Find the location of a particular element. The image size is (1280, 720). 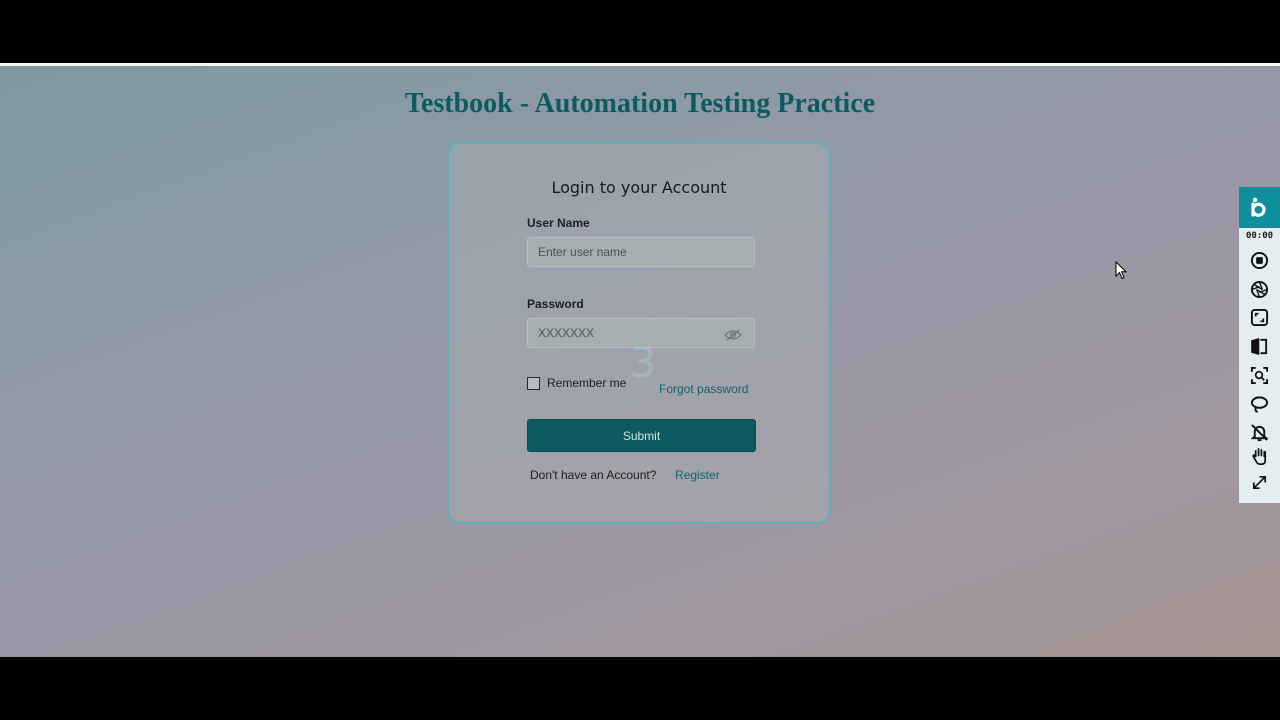

no-account-text: Don't have an Account? is located at coordinates (593, 475).